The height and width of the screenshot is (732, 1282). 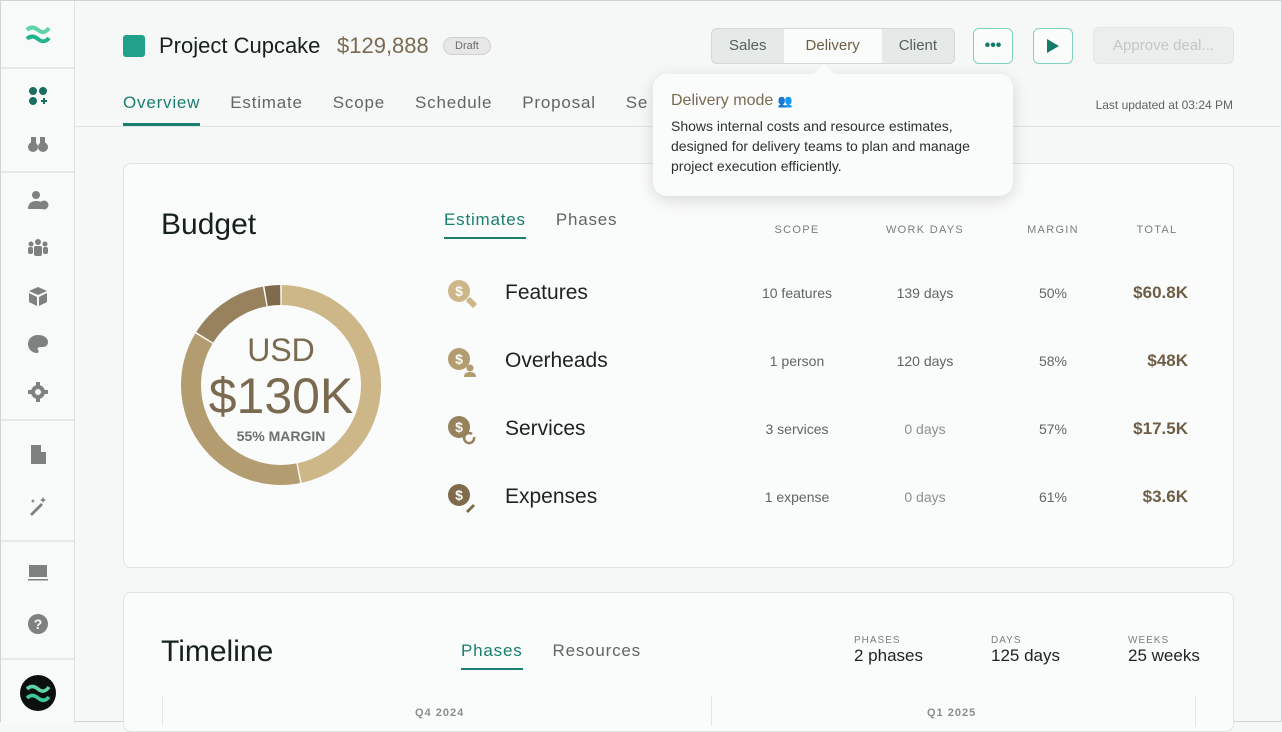 What do you see at coordinates (925, 293) in the screenshot?
I see `row-days: 139 days` at bounding box center [925, 293].